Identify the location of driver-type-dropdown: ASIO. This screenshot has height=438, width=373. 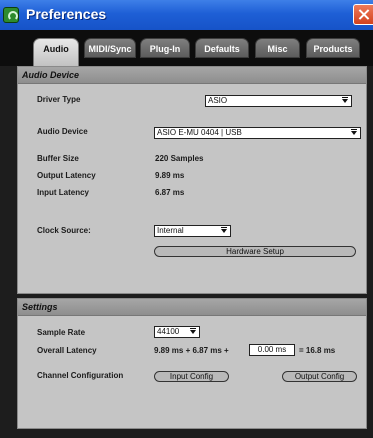
(278, 101).